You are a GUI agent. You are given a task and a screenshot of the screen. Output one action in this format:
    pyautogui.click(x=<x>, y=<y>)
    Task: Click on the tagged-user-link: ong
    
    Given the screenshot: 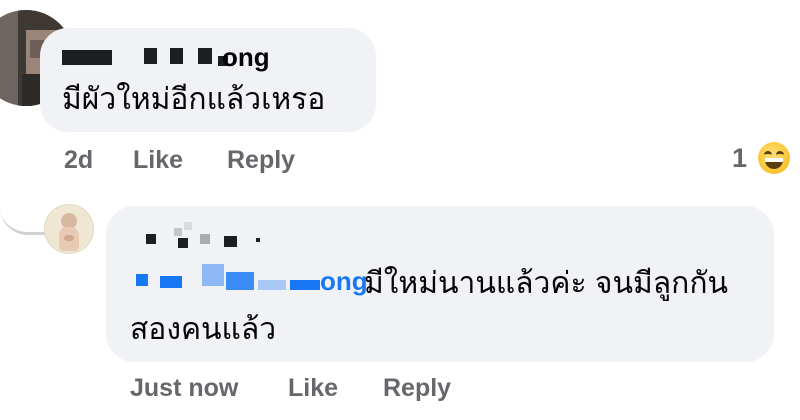 What is the action you would take?
    pyautogui.click(x=344, y=281)
    